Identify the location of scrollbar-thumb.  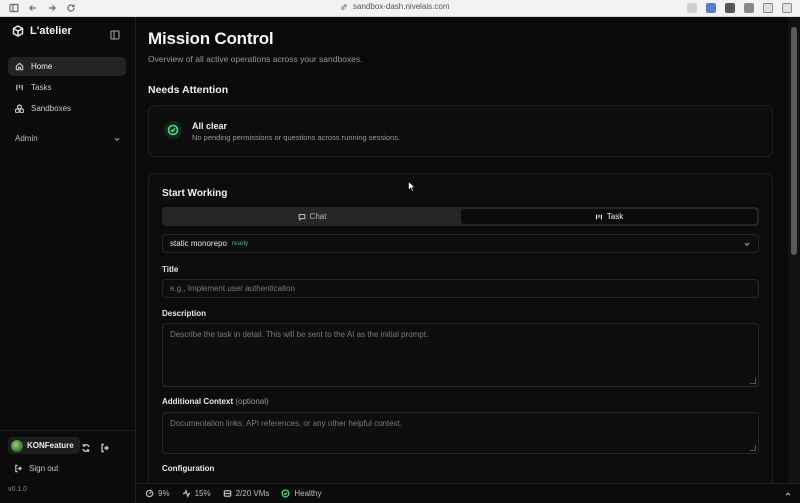
(794, 141).